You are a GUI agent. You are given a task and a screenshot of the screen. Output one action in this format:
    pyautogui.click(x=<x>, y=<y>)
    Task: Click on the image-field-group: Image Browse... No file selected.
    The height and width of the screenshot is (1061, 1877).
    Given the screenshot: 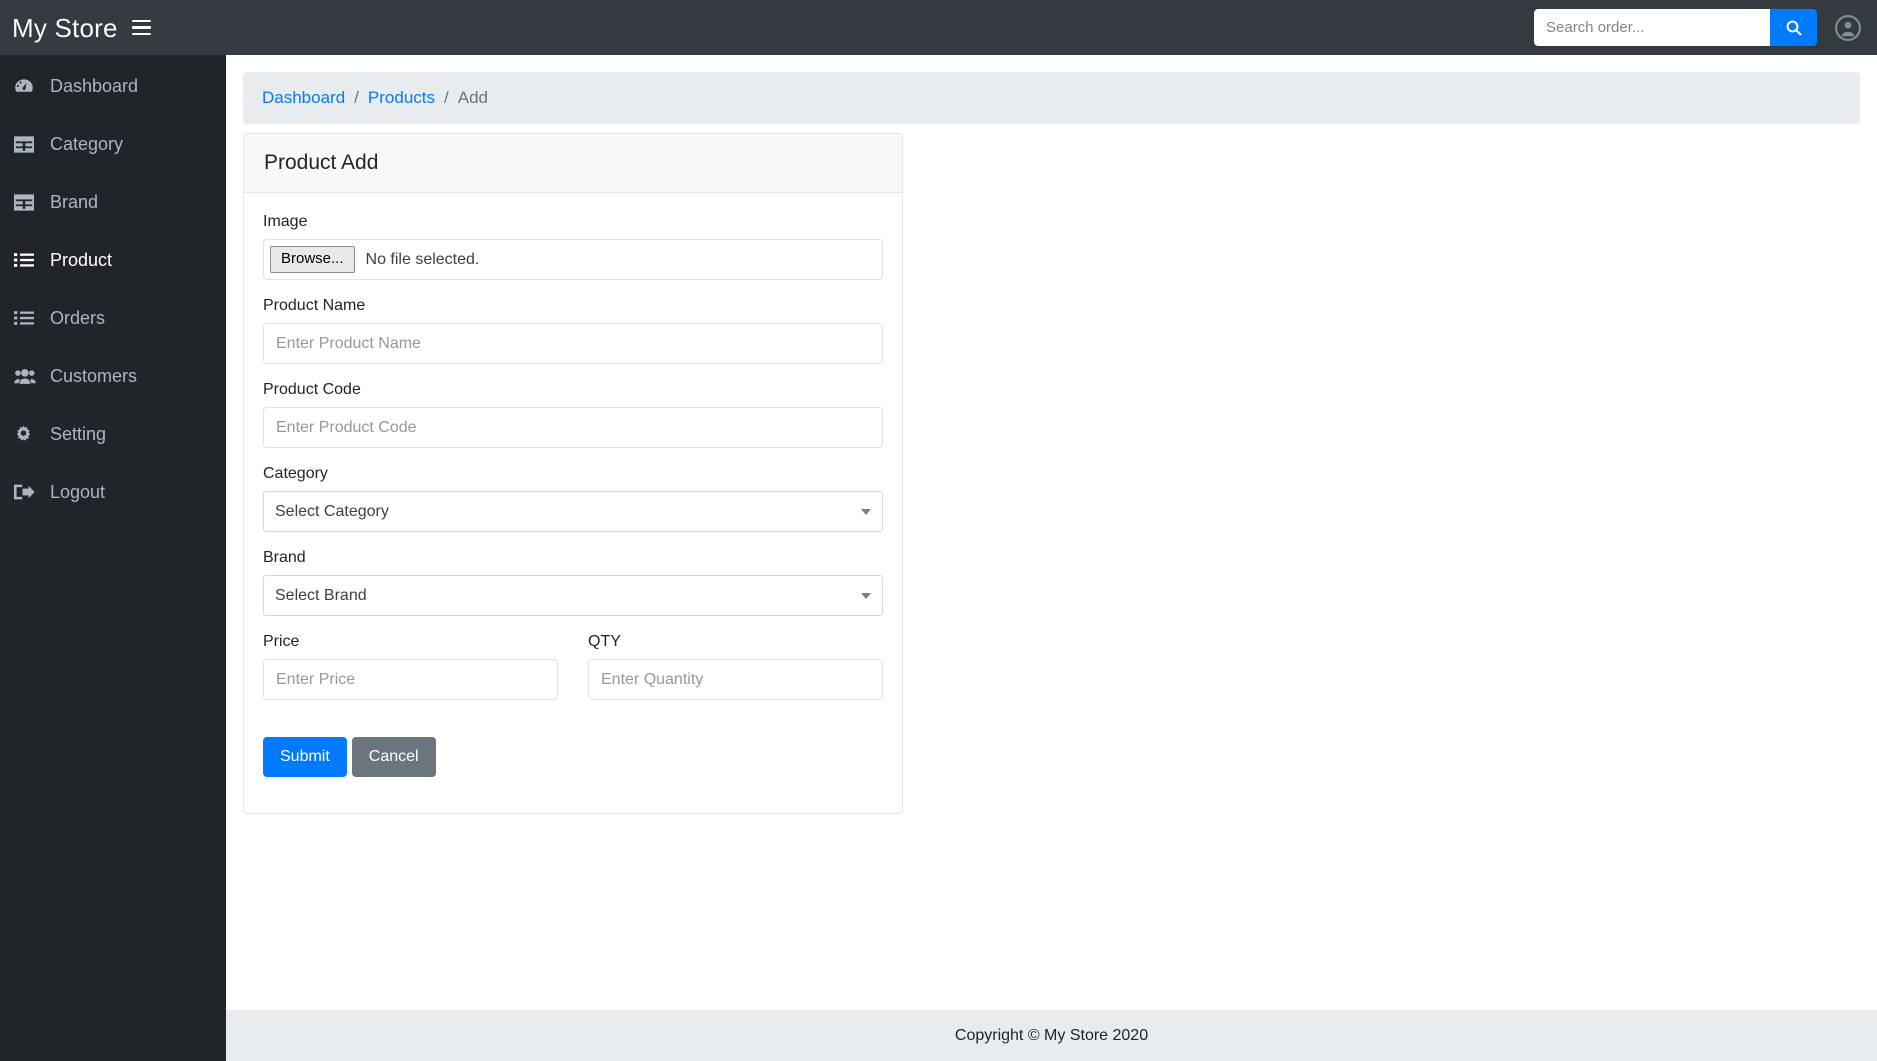 What is the action you would take?
    pyautogui.click(x=573, y=246)
    